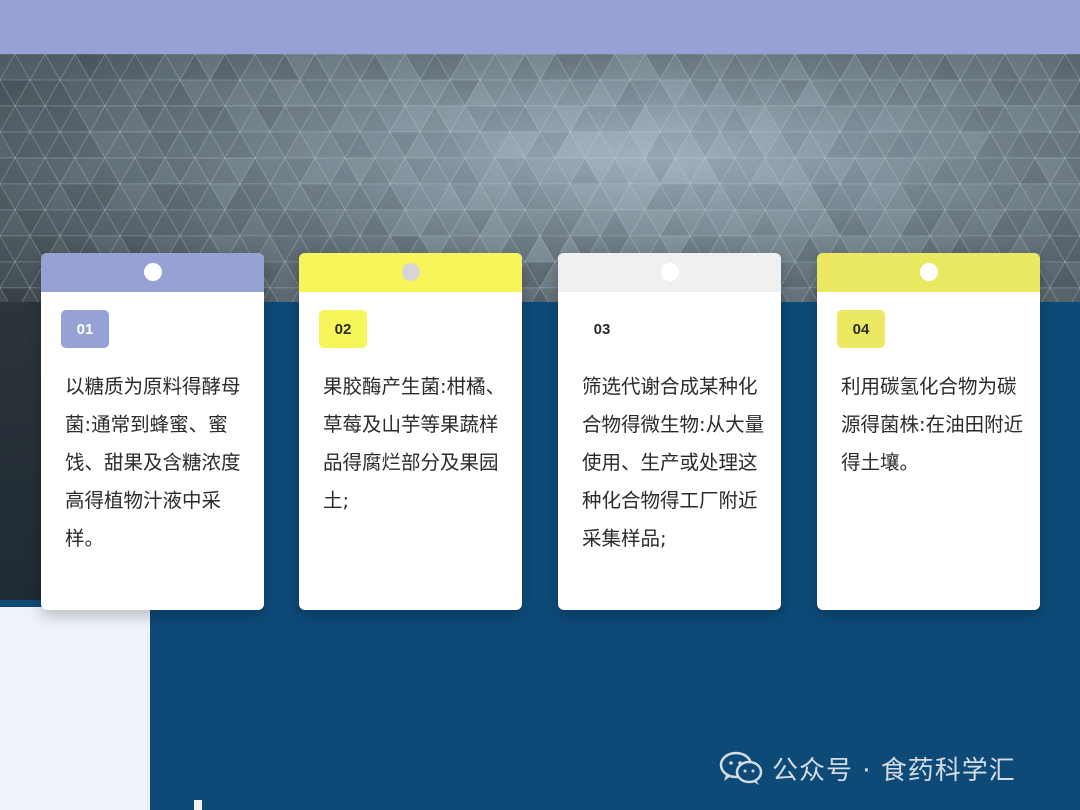  What do you see at coordinates (602, 329) in the screenshot?
I see `card-number-badge: 03` at bounding box center [602, 329].